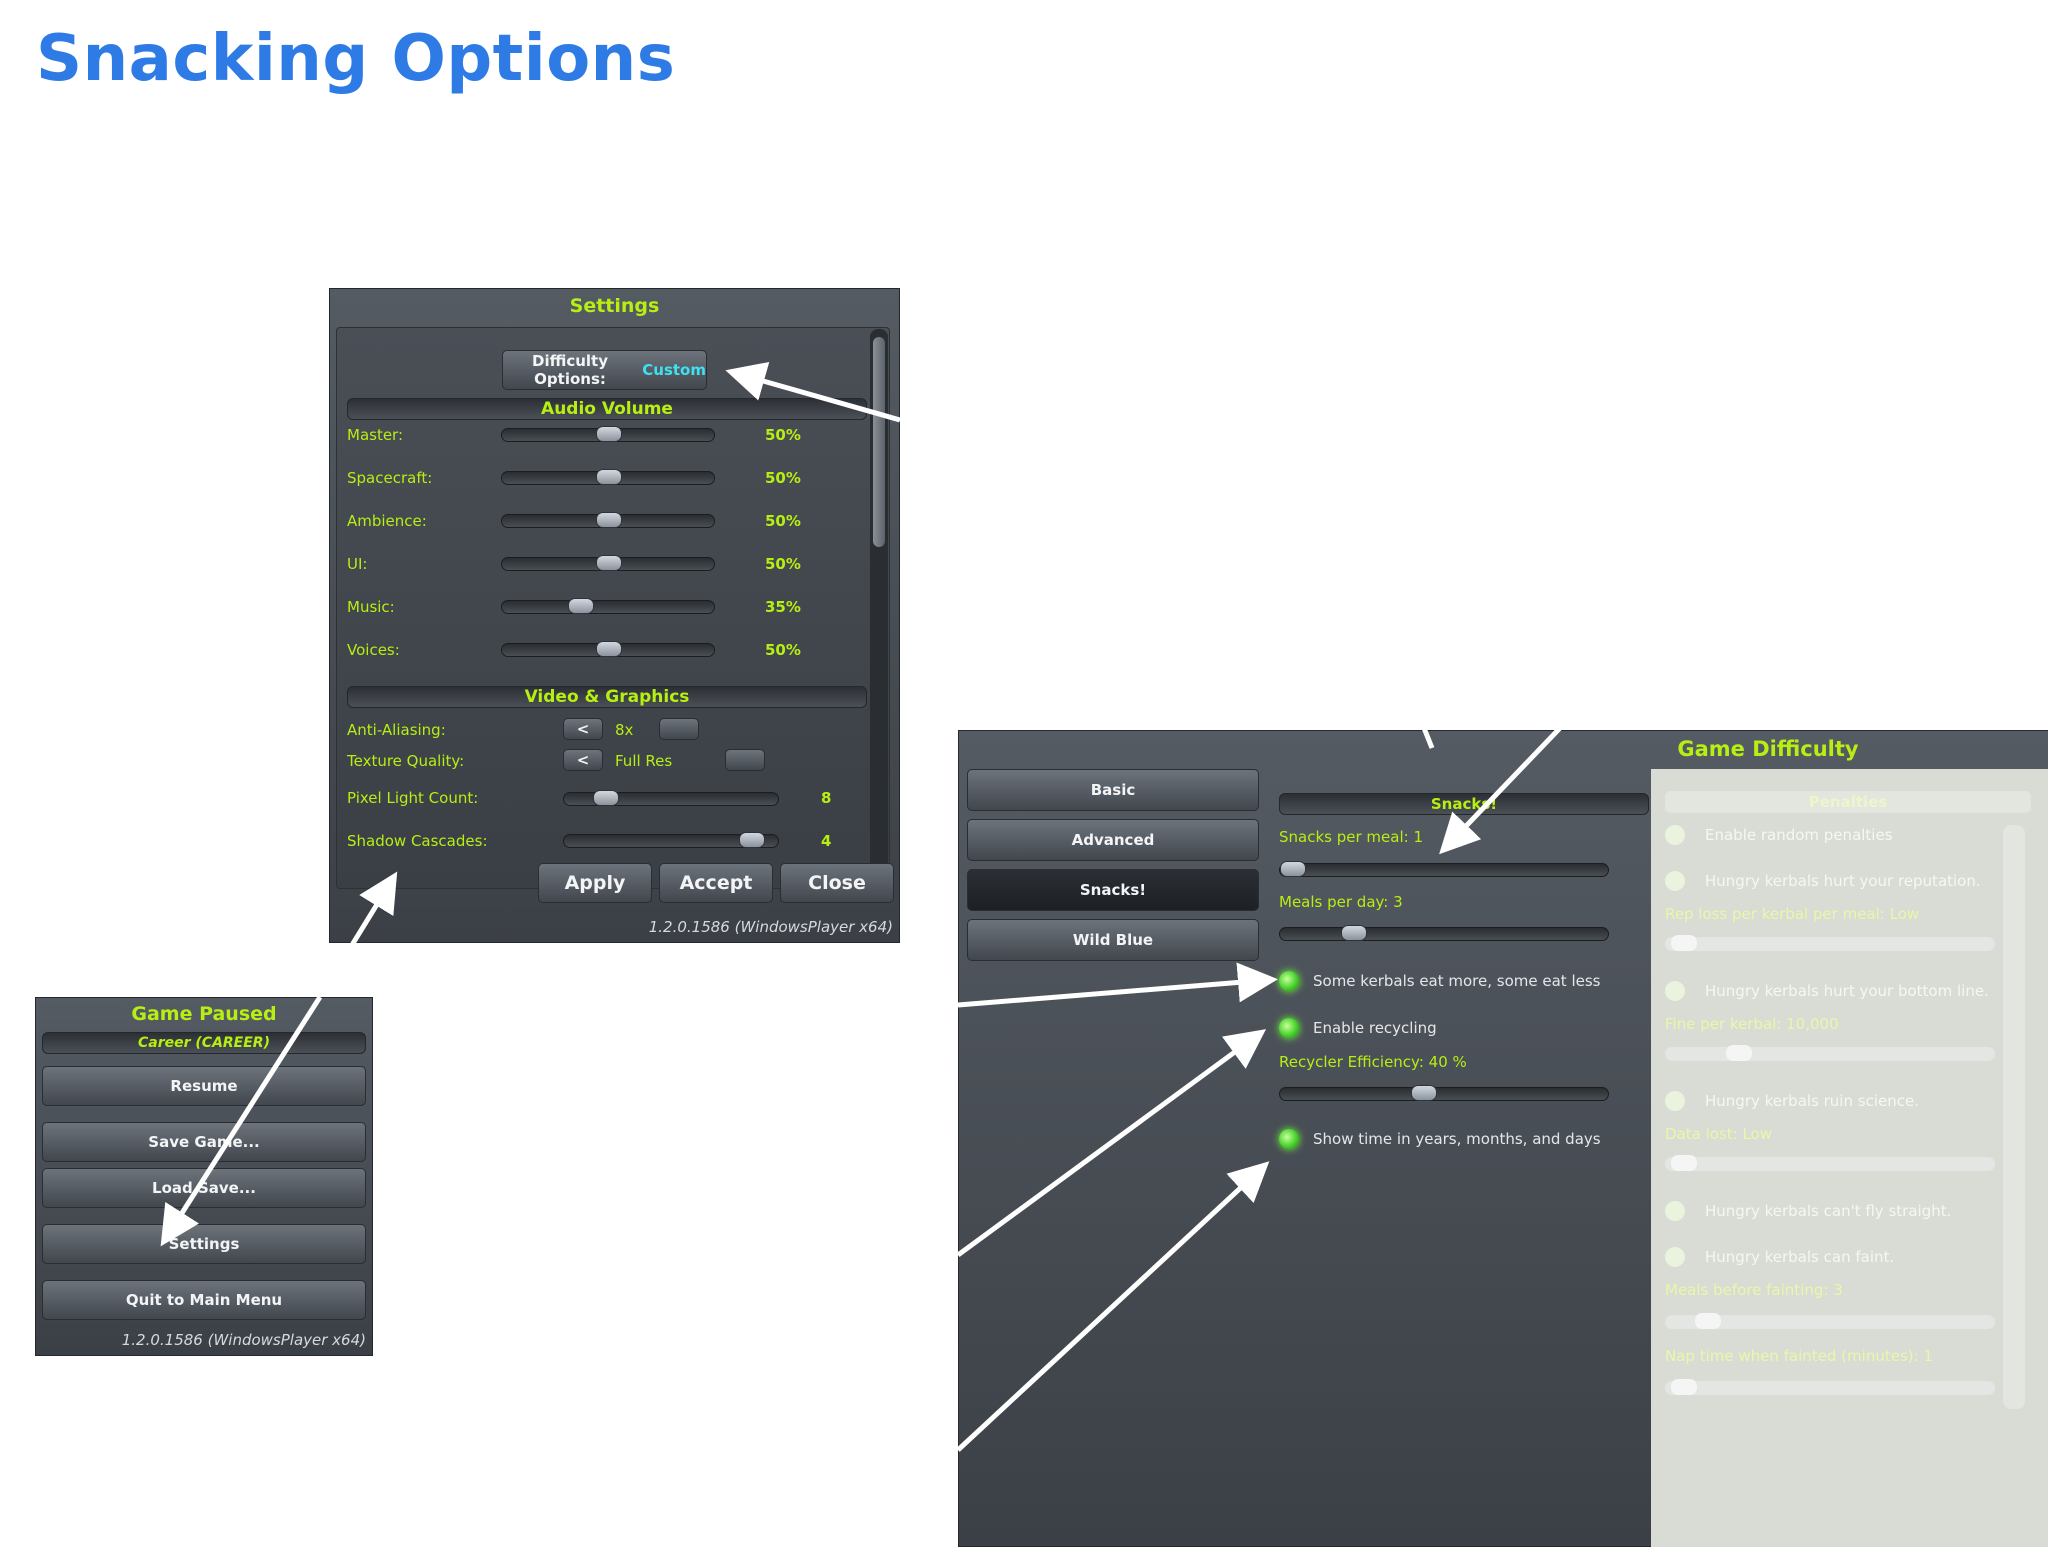  I want to click on tab-snacks: Snacks!, so click(1113, 890).